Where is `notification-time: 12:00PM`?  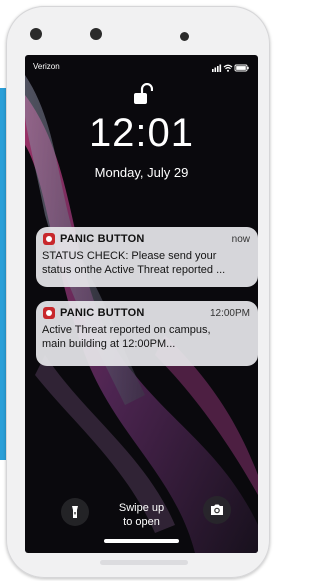 notification-time: 12:00PM is located at coordinates (229, 313).